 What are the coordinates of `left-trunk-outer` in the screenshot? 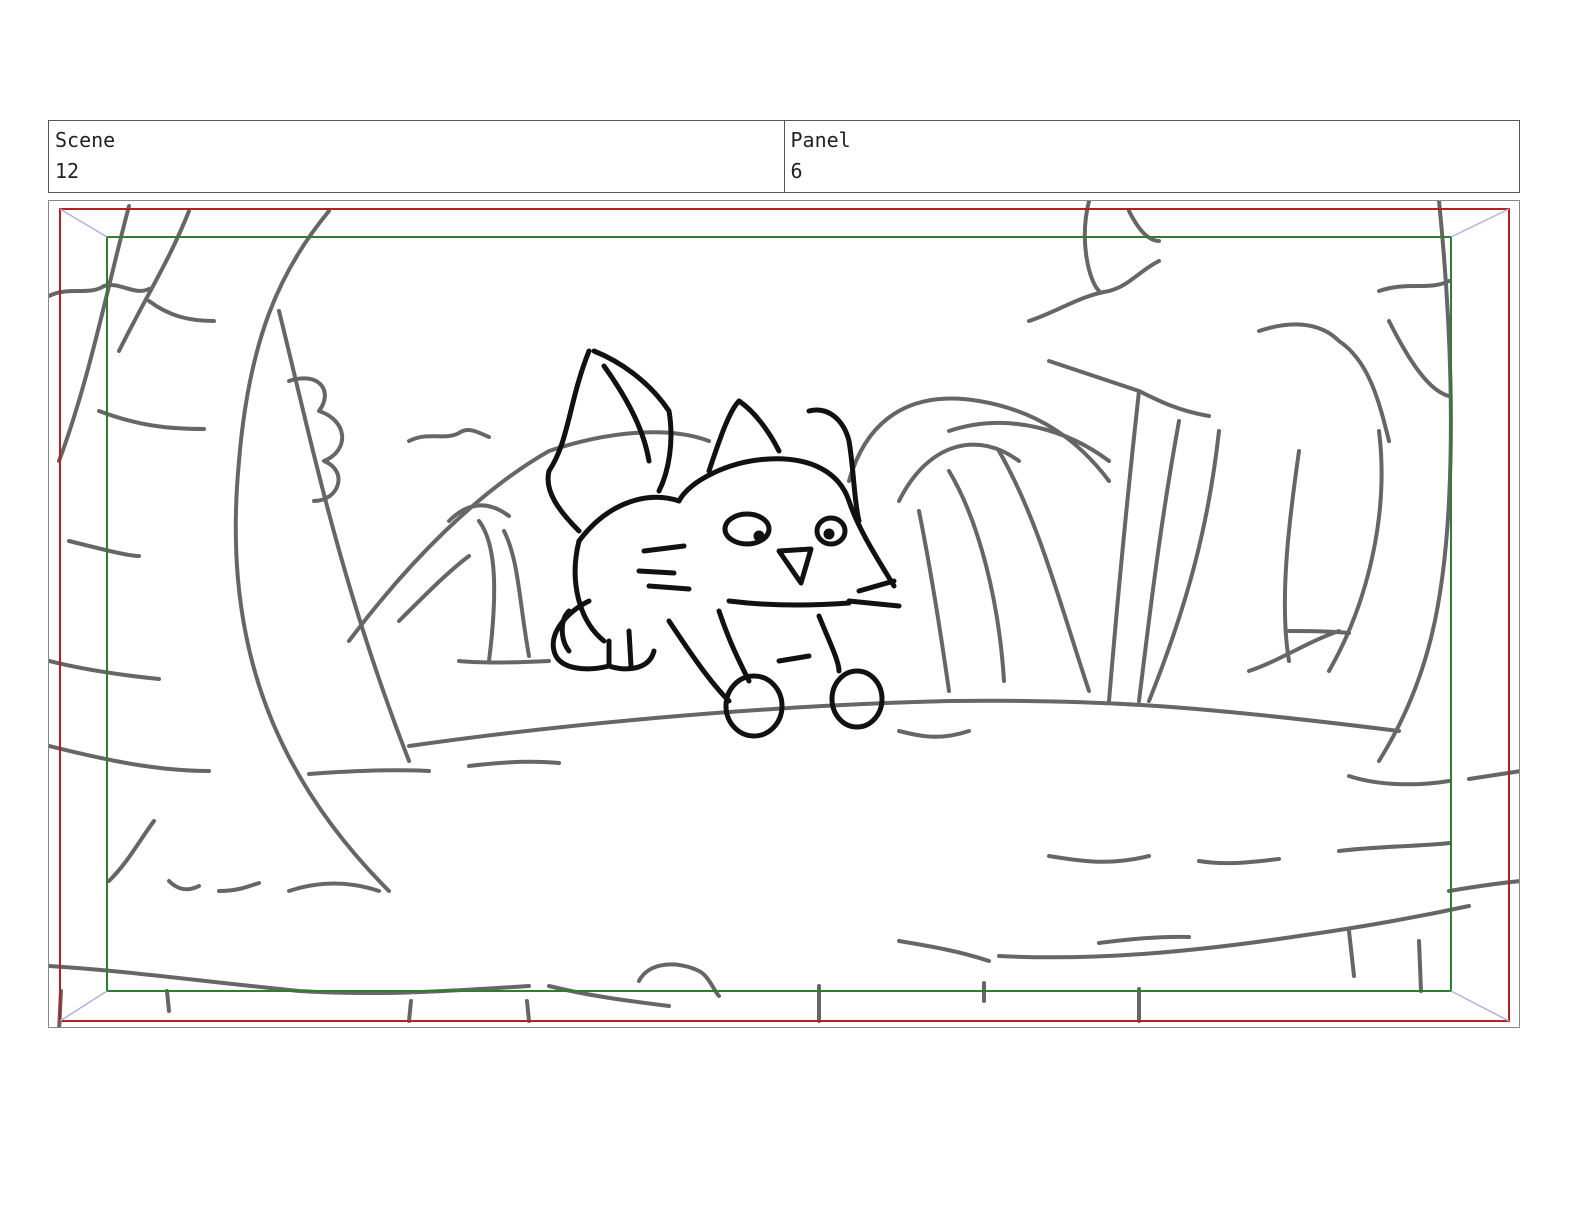 It's located at (312, 551).